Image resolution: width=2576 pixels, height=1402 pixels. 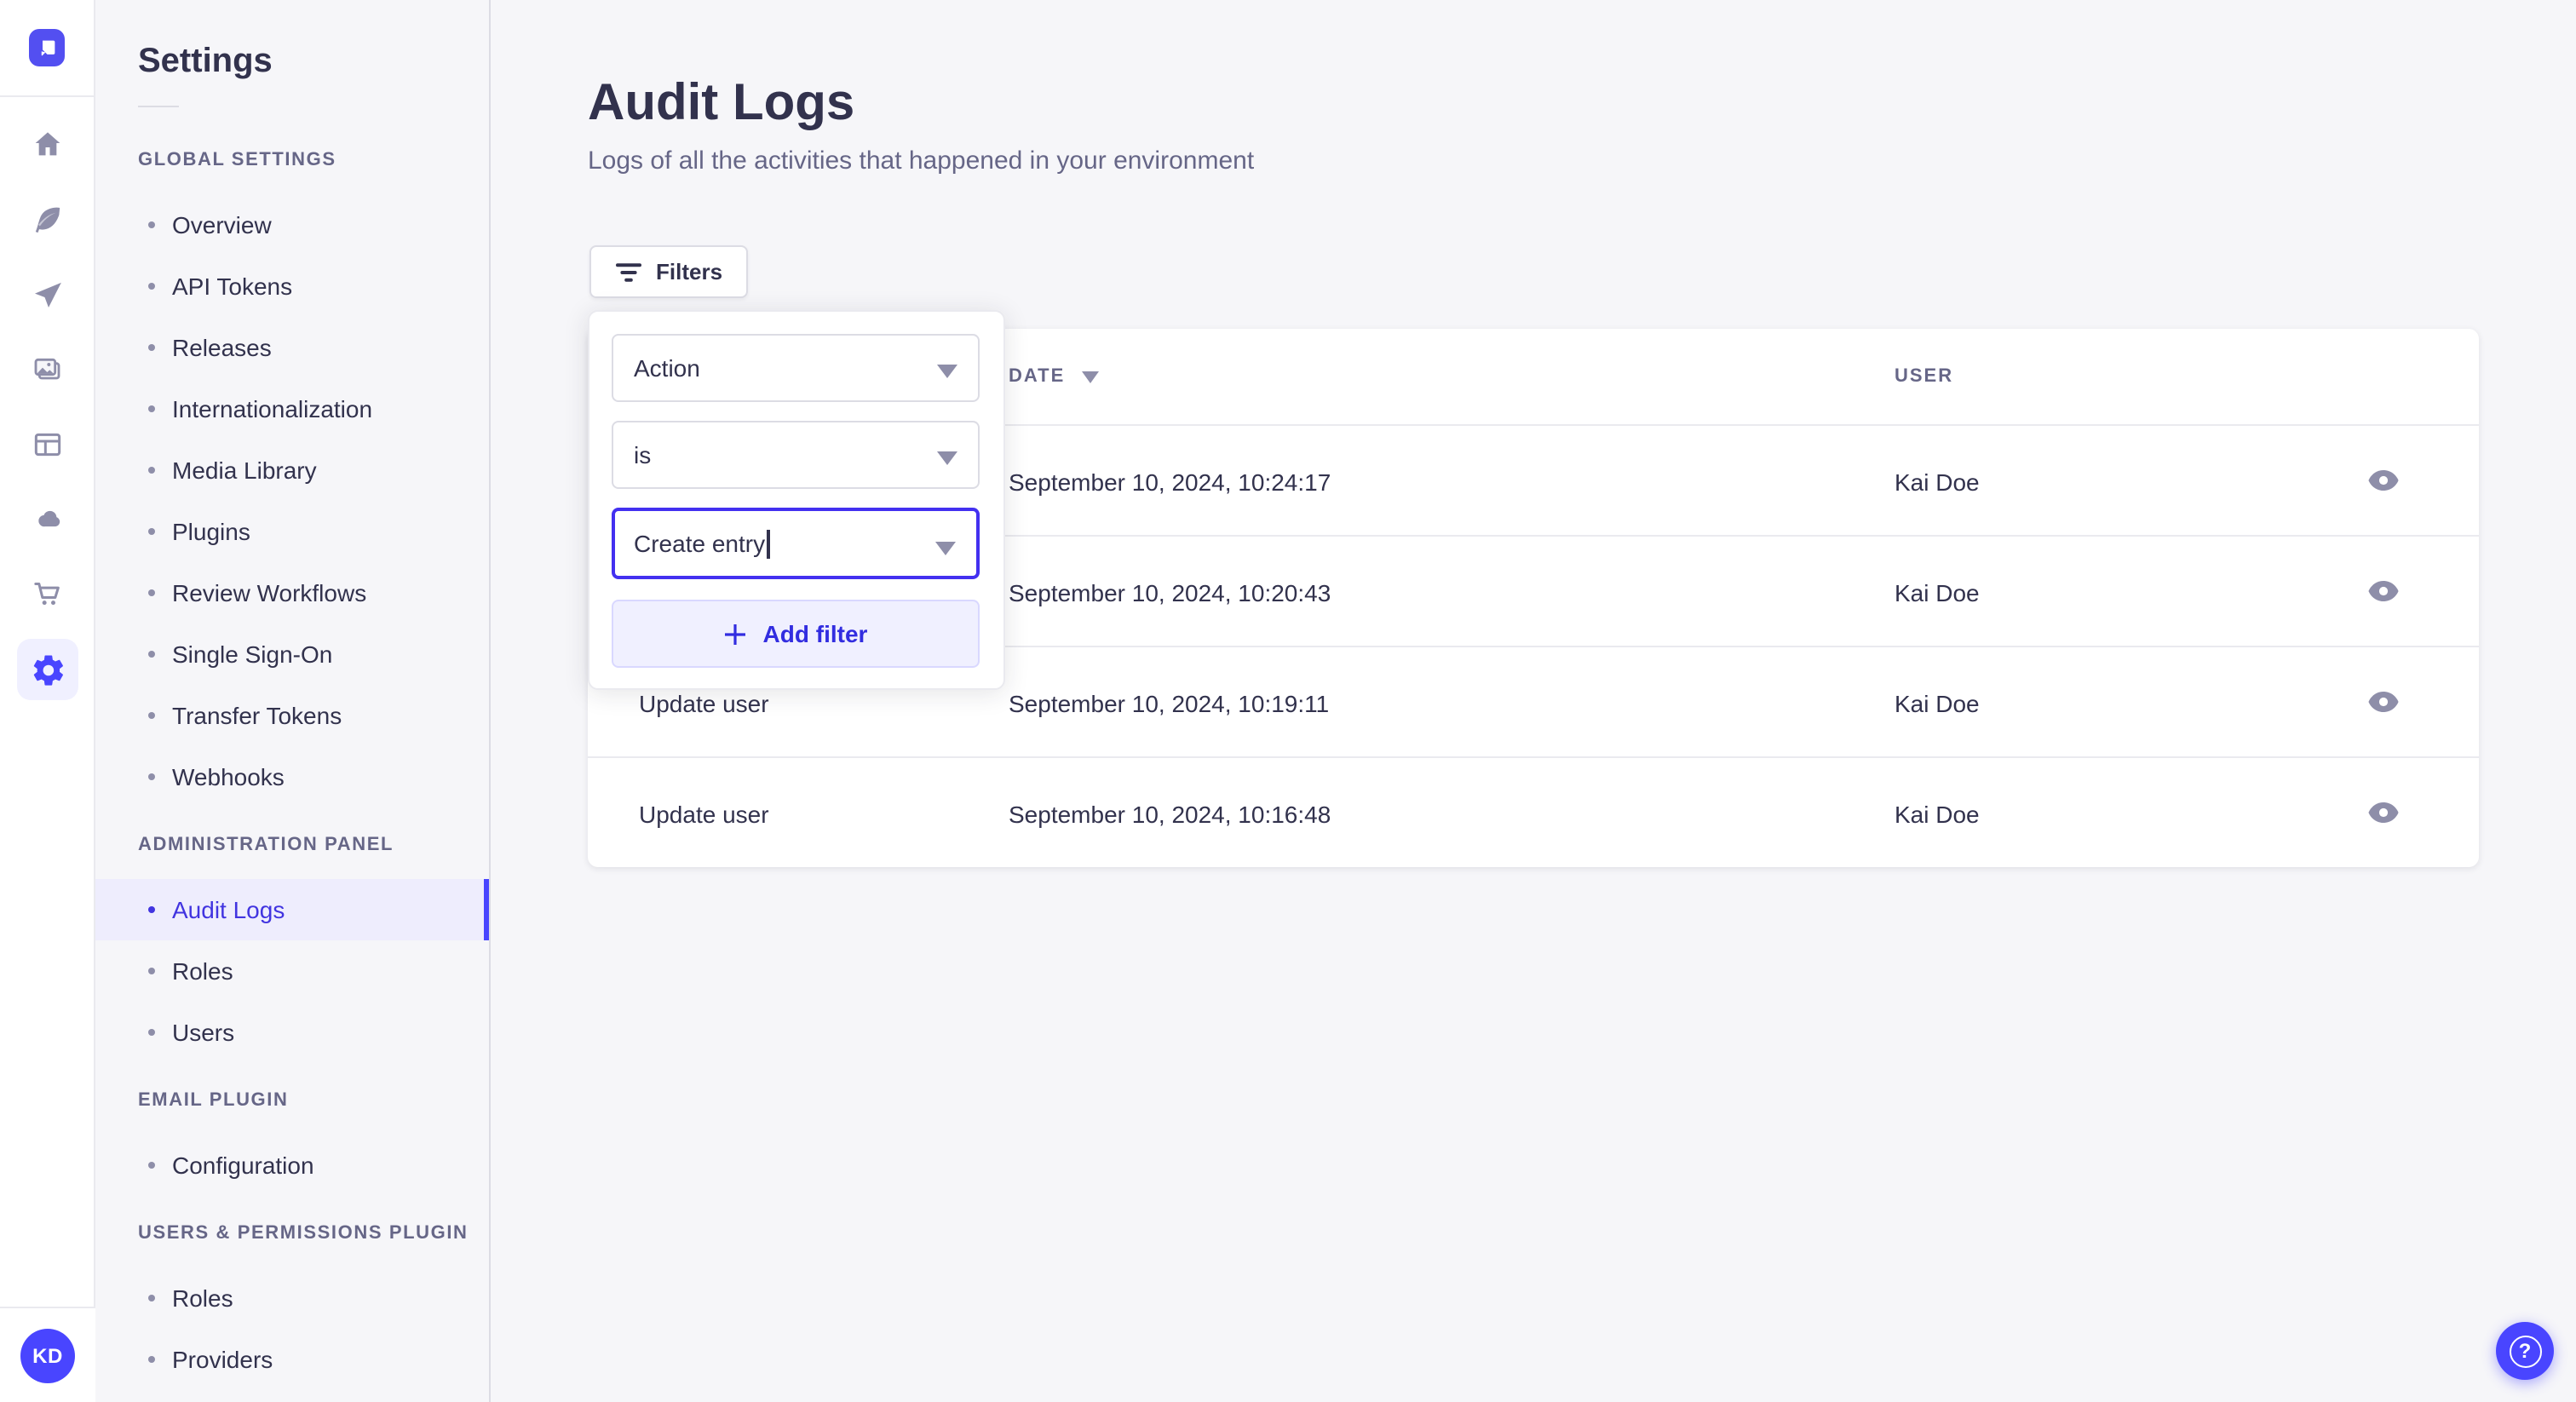 What do you see at coordinates (796, 455) in the screenshot?
I see `filter-operator-select: is` at bounding box center [796, 455].